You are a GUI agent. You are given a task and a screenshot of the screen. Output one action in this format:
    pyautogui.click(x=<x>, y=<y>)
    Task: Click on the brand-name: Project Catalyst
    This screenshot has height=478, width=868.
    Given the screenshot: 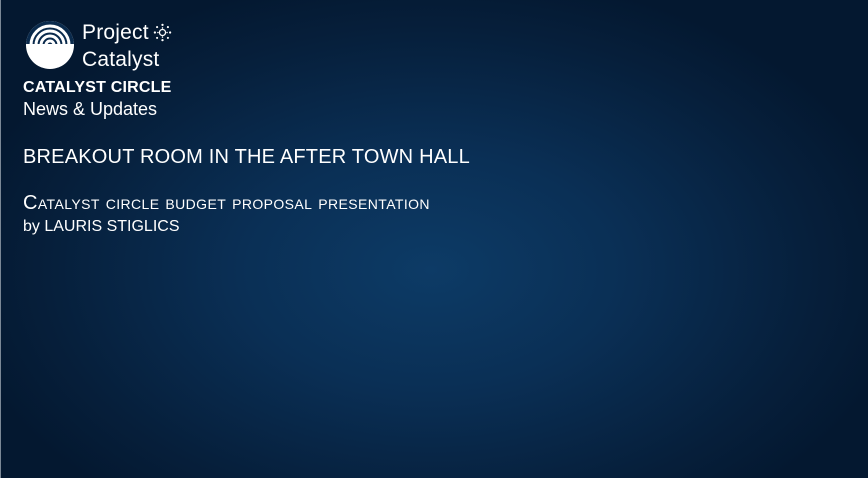 What is the action you would take?
    pyautogui.click(x=127, y=46)
    